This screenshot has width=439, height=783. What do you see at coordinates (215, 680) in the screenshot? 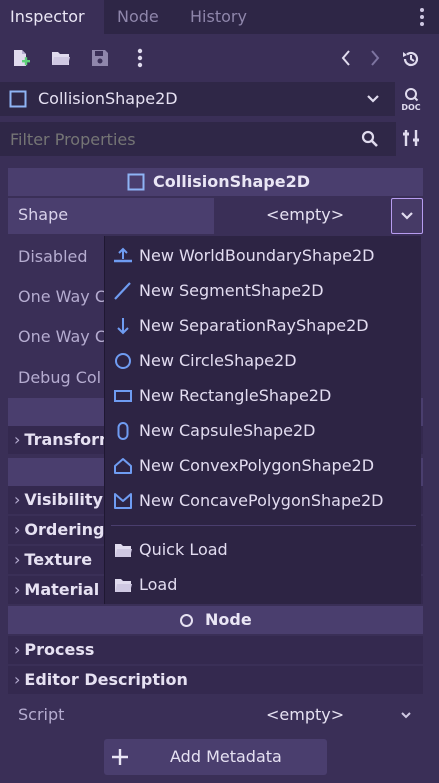
I see `subsection-editor-description: › Editor Description` at bounding box center [215, 680].